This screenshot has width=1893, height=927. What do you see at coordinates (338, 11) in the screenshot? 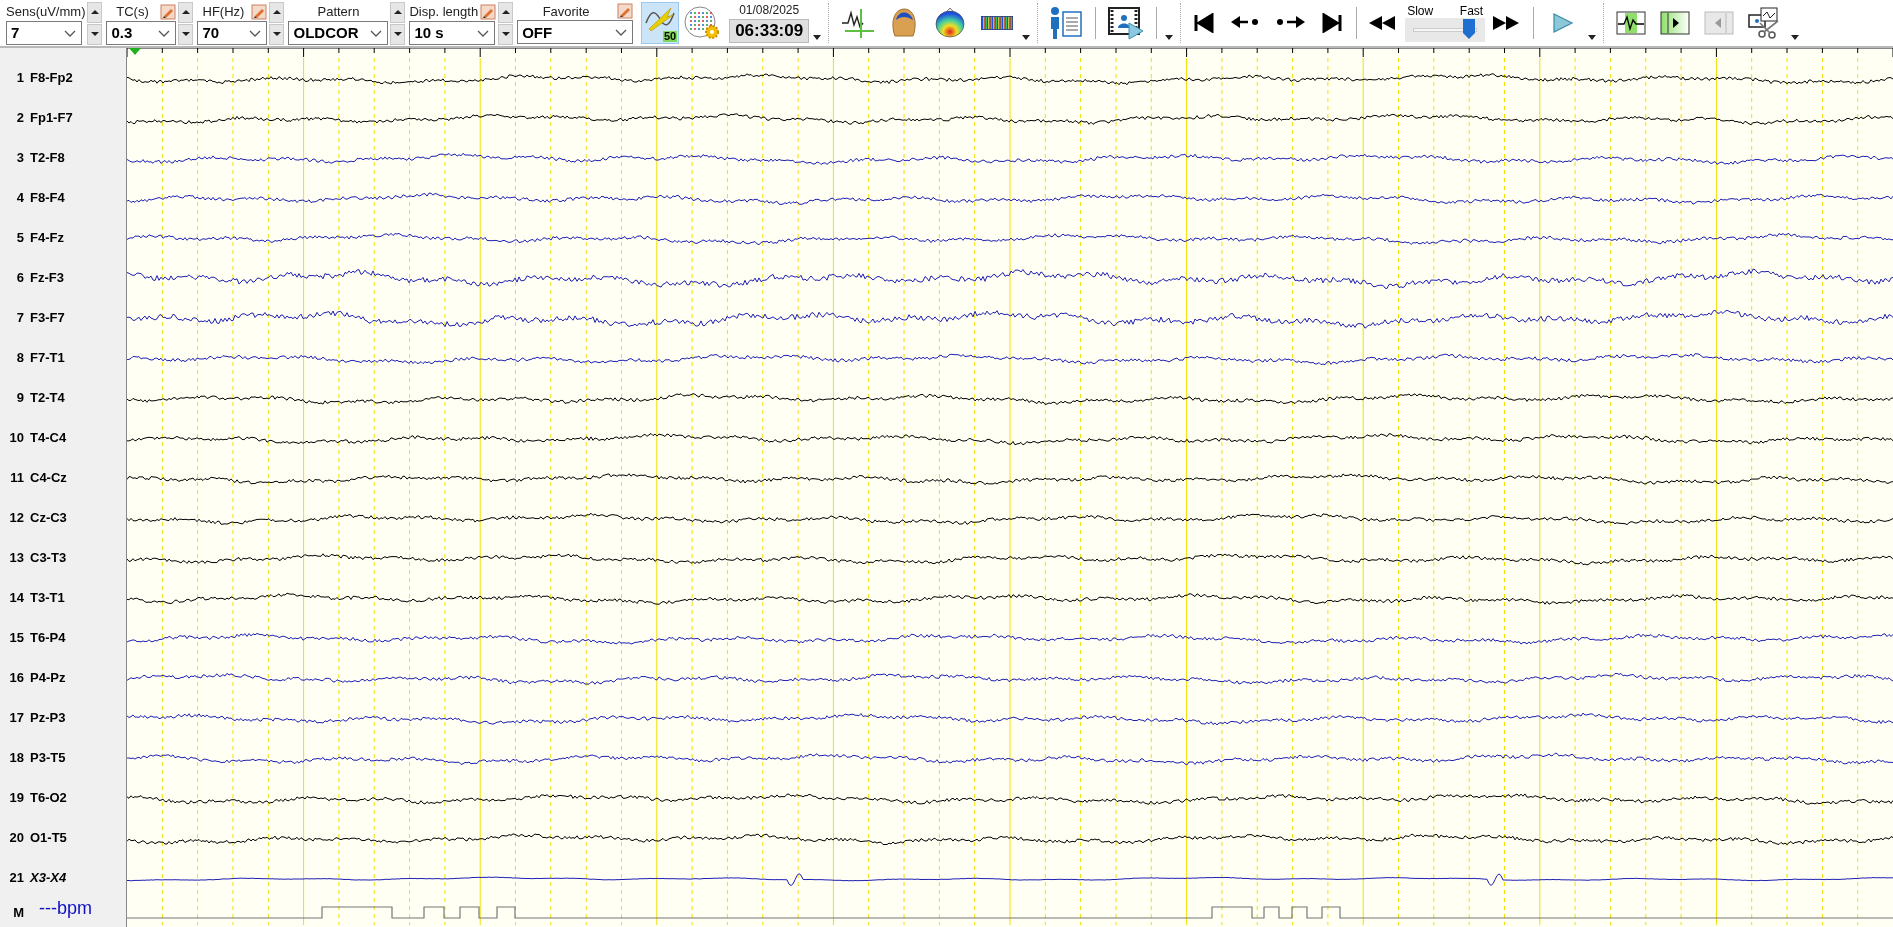
I see `control-label: Pattern` at bounding box center [338, 11].